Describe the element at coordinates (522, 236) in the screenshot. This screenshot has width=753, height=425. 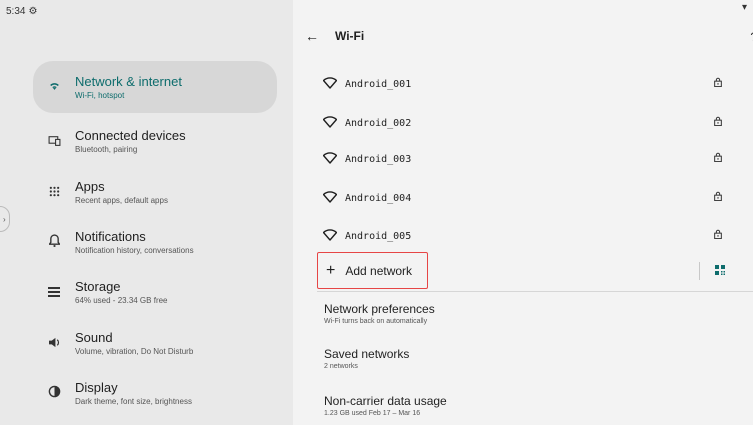
I see `wifi-network-row: Android_005` at that location.